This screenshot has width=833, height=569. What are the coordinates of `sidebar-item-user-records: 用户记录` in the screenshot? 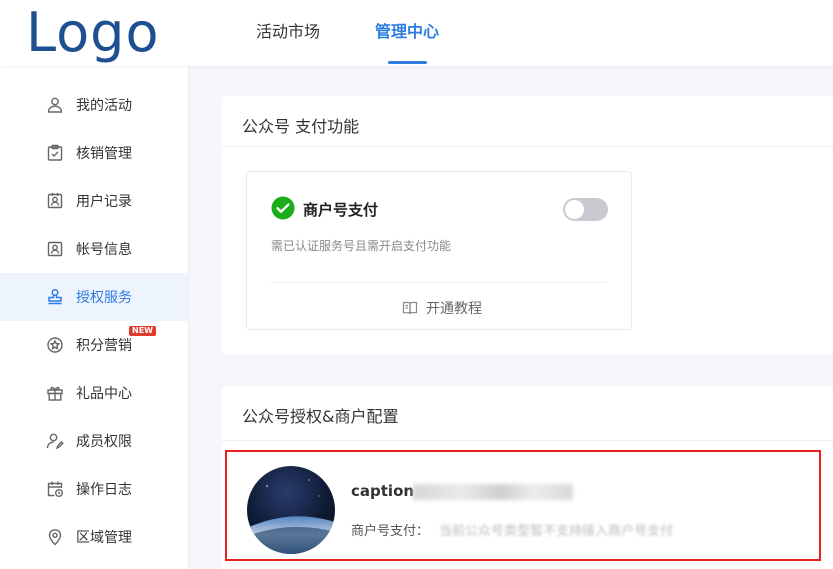 It's located at (94, 201).